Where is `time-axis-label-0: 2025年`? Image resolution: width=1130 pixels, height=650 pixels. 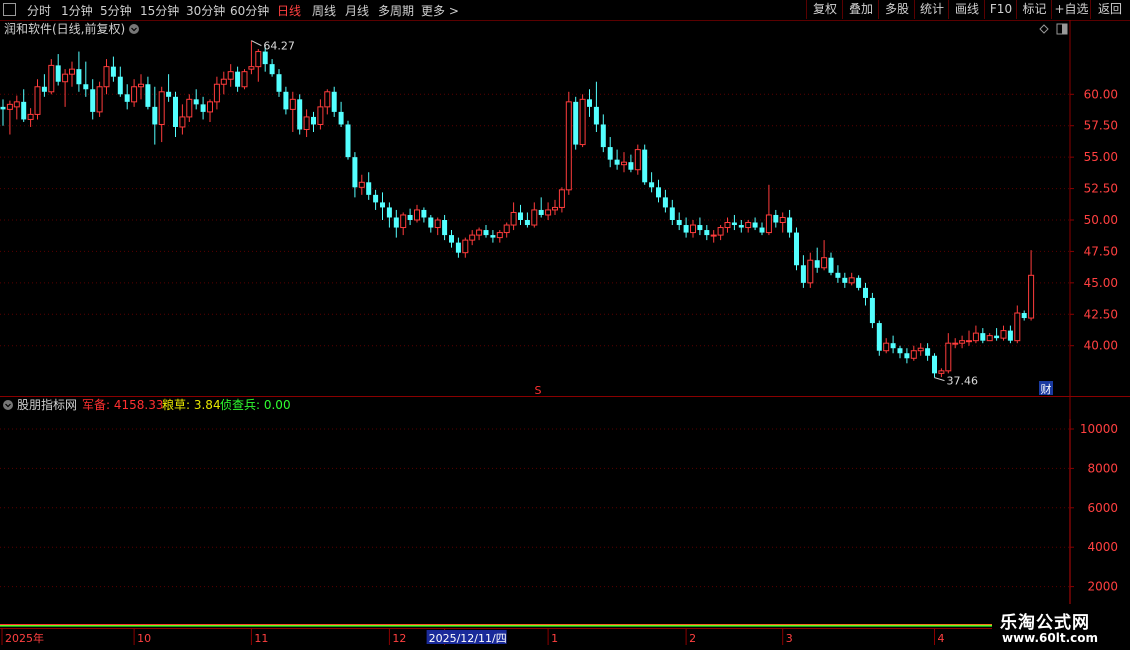 time-axis-label-0: 2025年 is located at coordinates (24, 638).